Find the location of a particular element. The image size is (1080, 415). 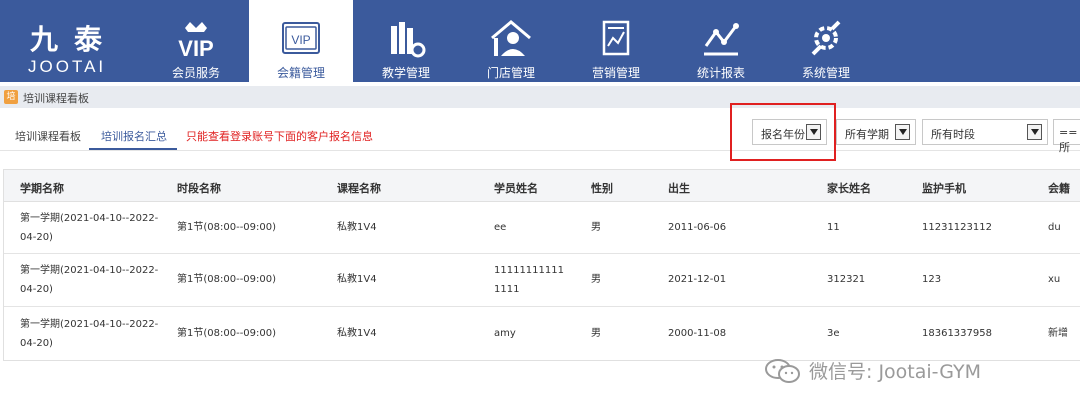

cell-birth: 2000-11-08 is located at coordinates (697, 333).